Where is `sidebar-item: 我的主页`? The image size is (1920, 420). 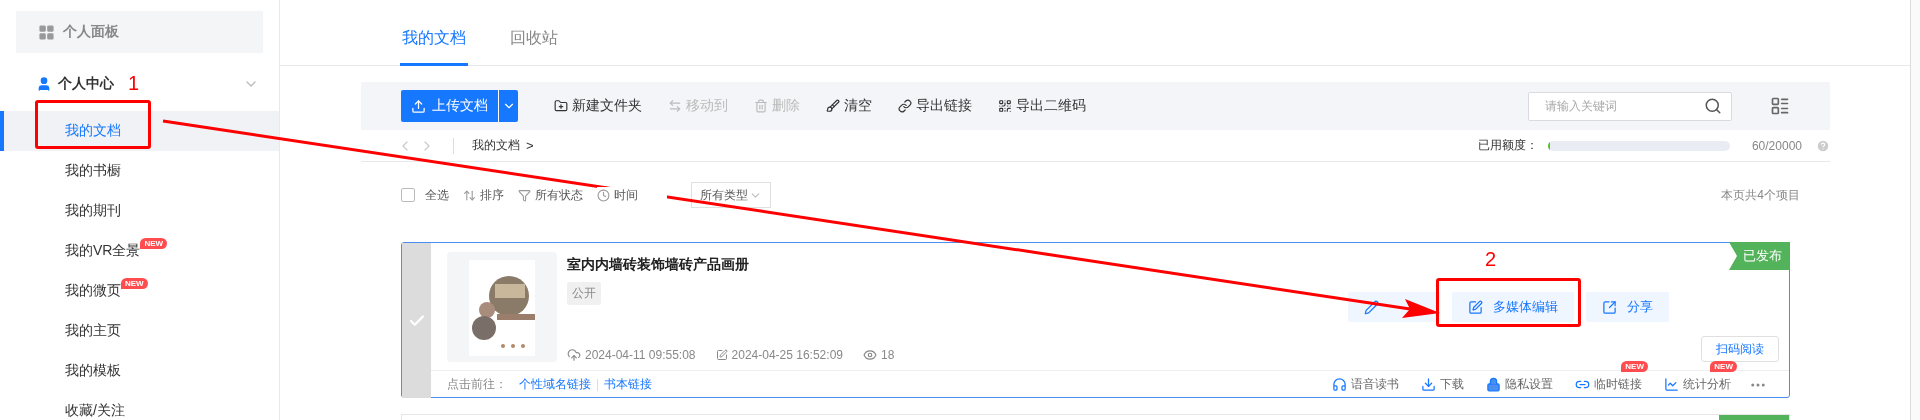 sidebar-item: 我的主页 is located at coordinates (139, 331).